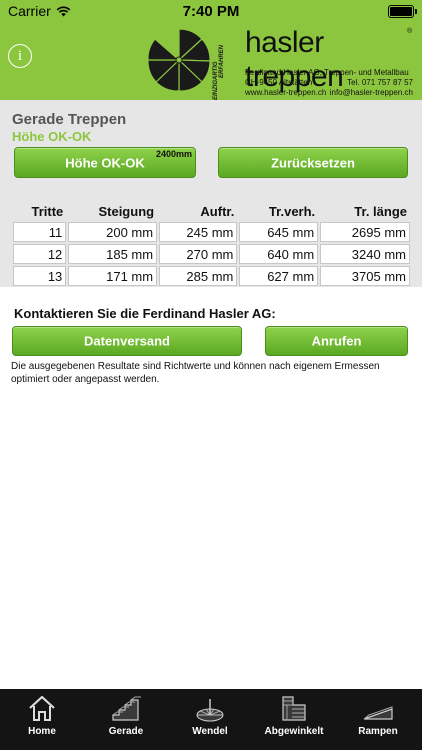  I want to click on tab-label: Home, so click(42, 731).